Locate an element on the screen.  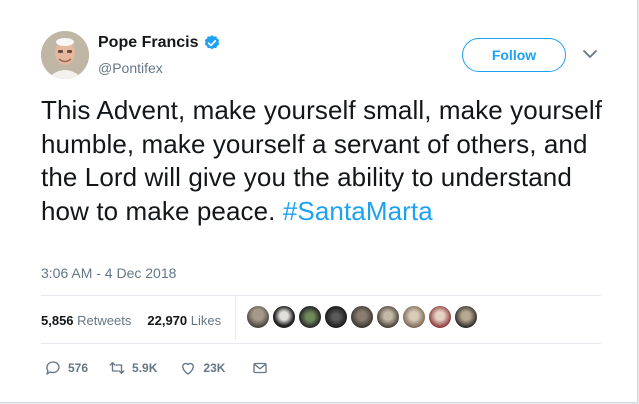
retweet-icon is located at coordinates (117, 368).